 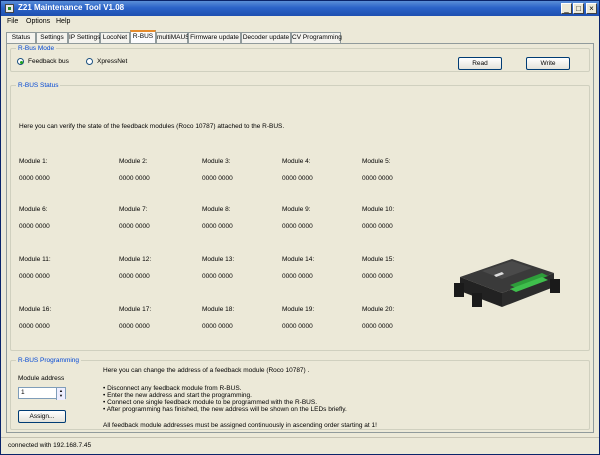 I want to click on module-8-label: Module 8:, so click(x=216, y=209).